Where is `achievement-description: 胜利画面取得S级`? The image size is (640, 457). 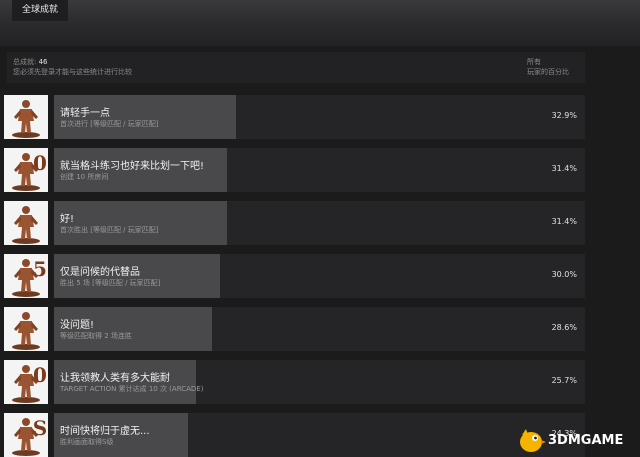 achievement-description: 胜利画面取得S级 is located at coordinates (87, 442).